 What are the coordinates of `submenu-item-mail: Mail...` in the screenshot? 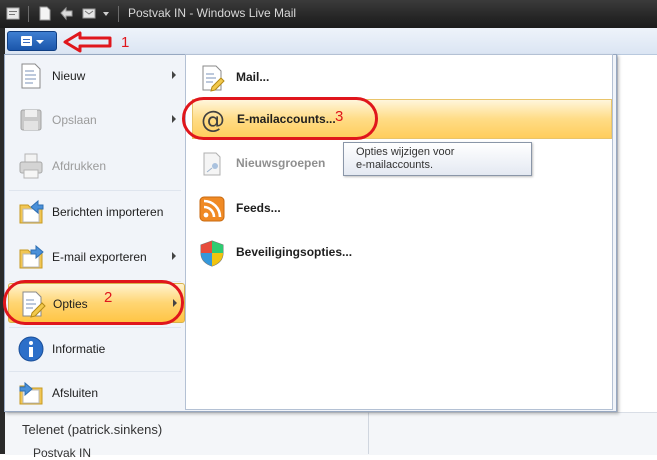 It's located at (402, 78).